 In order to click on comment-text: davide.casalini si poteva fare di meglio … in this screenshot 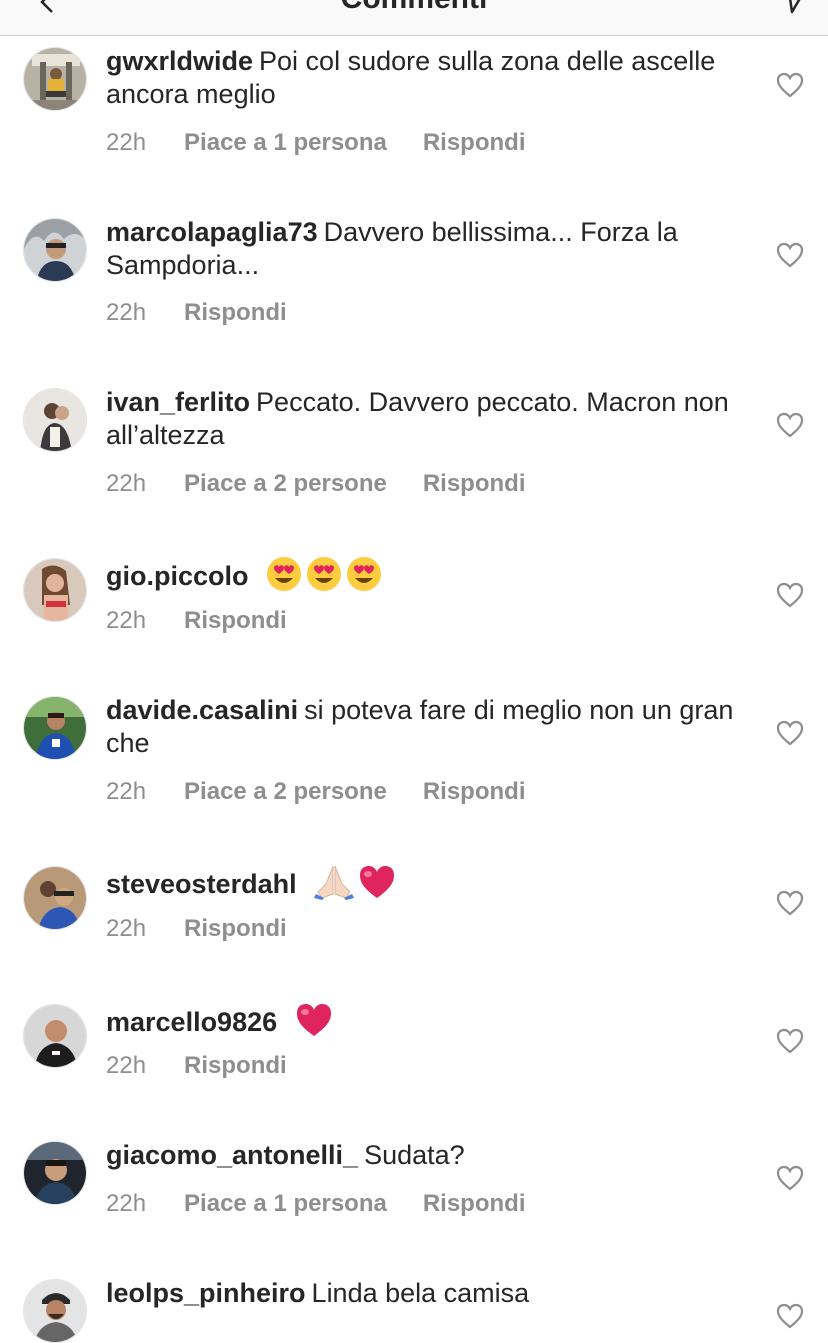, I will do `click(426, 727)`.